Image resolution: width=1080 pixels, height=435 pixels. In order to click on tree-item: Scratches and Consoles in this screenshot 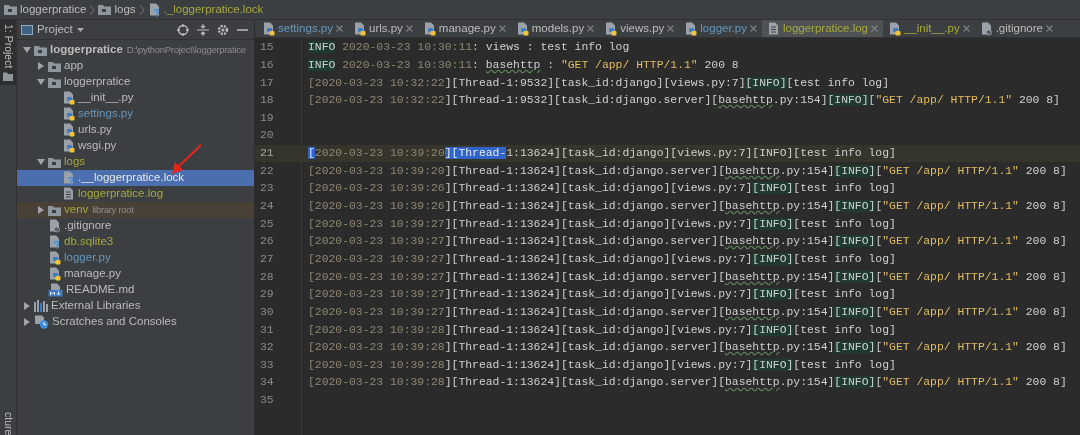, I will do `click(135, 322)`.